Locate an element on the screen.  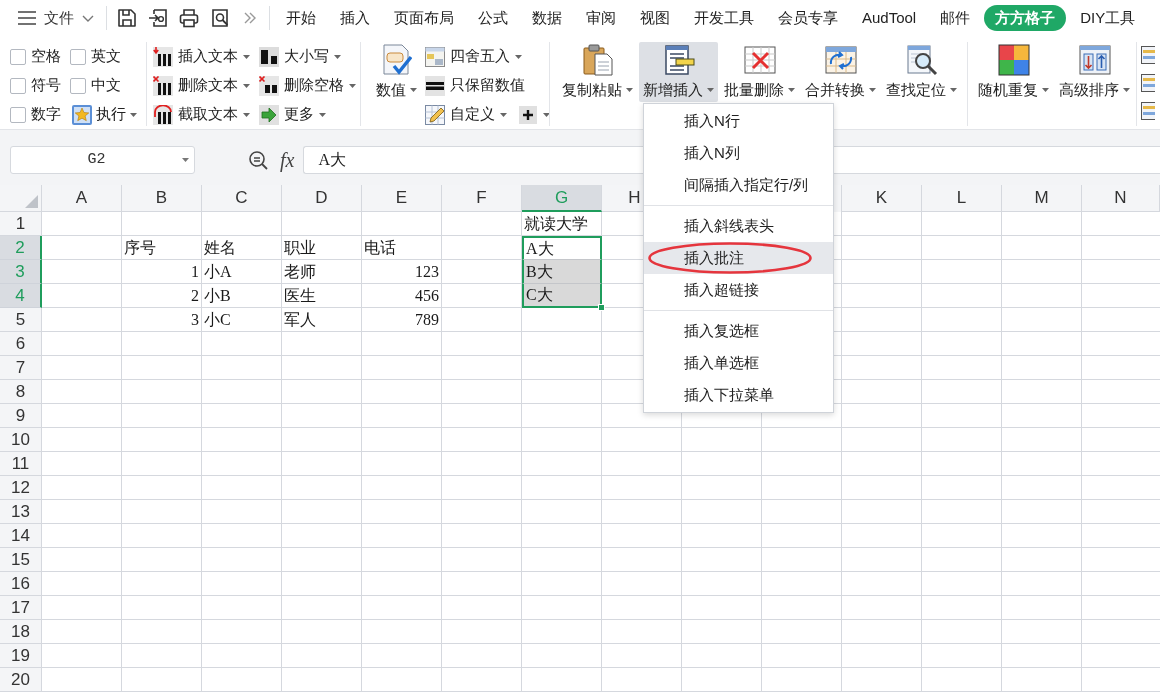
table-cell-text: 职业 is located at coordinates (300, 248).